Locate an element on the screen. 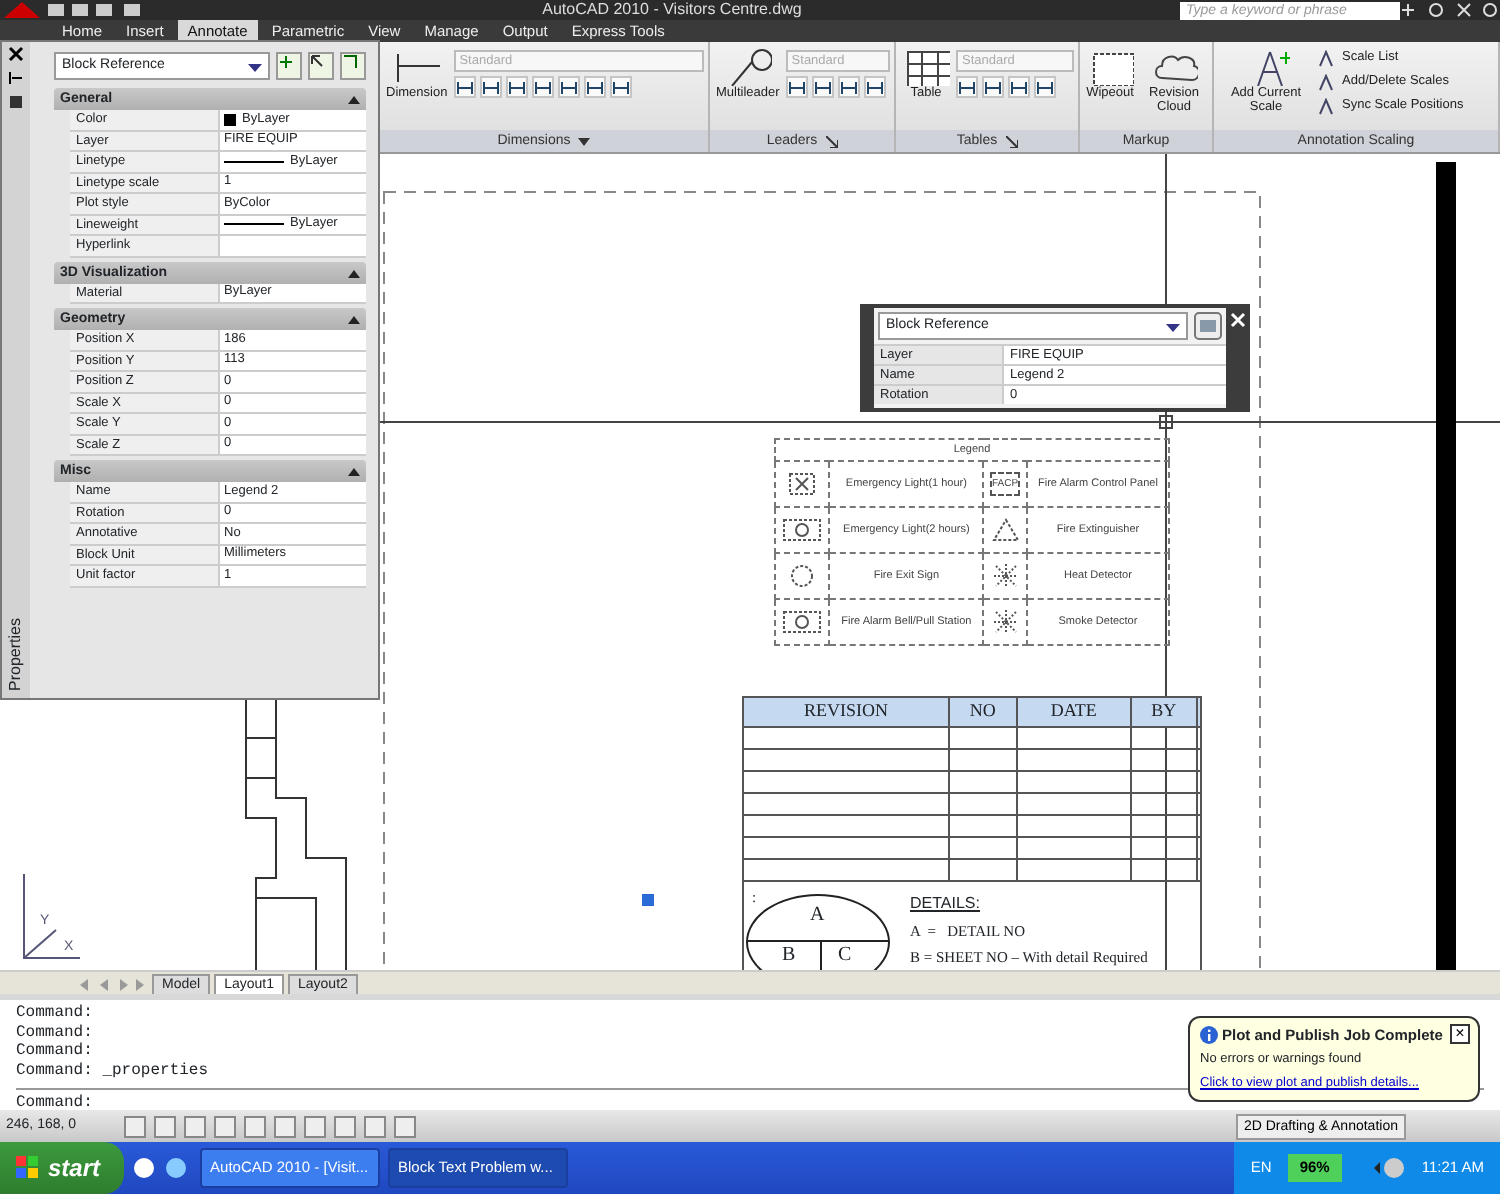 The height and width of the screenshot is (1200, 1500). palette-menu-icon is located at coordinates (16, 102).